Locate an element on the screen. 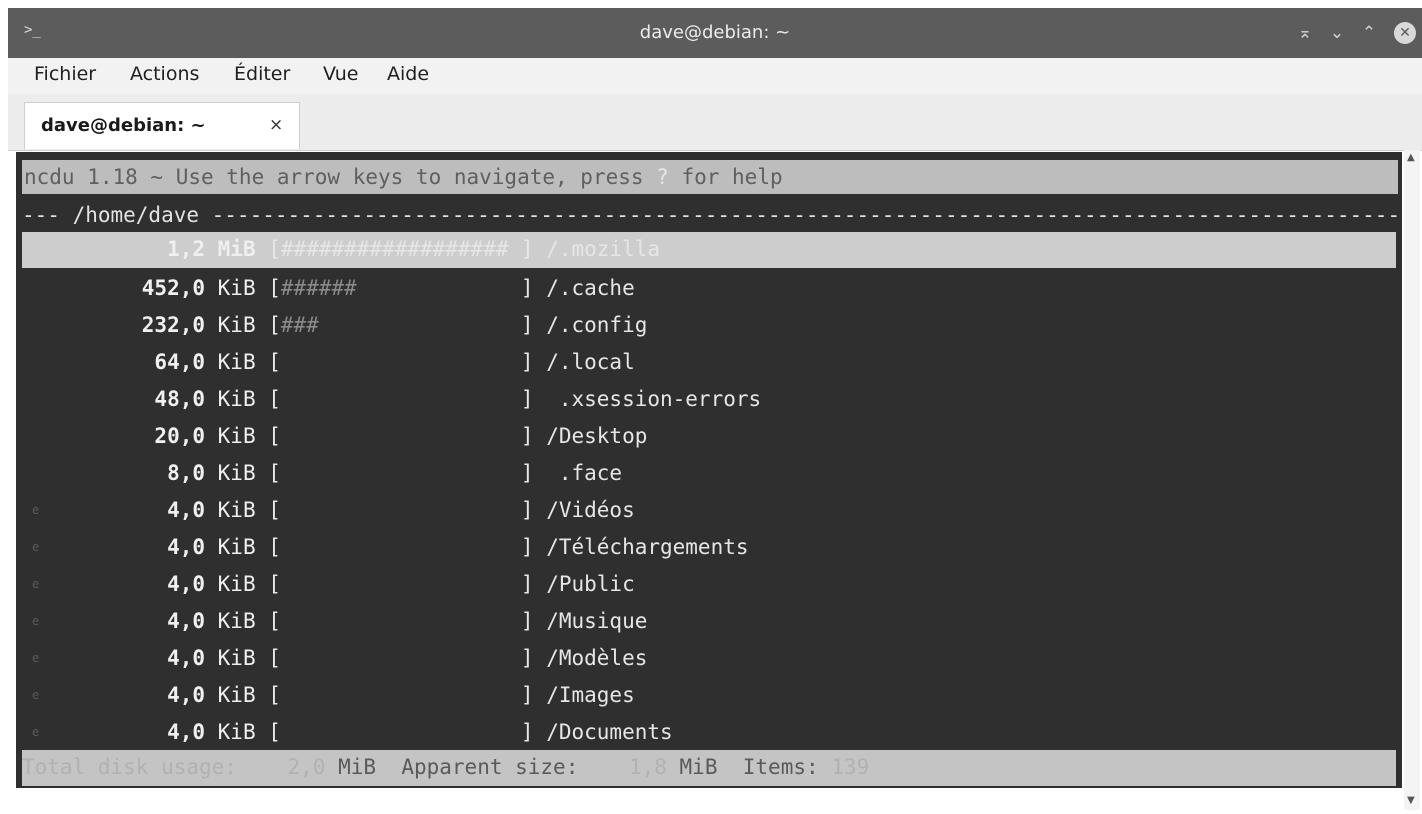 This screenshot has height=814, width=1422. ncdu-entry-row: e 4,0 KiB [] /Musique is located at coordinates (709, 621).